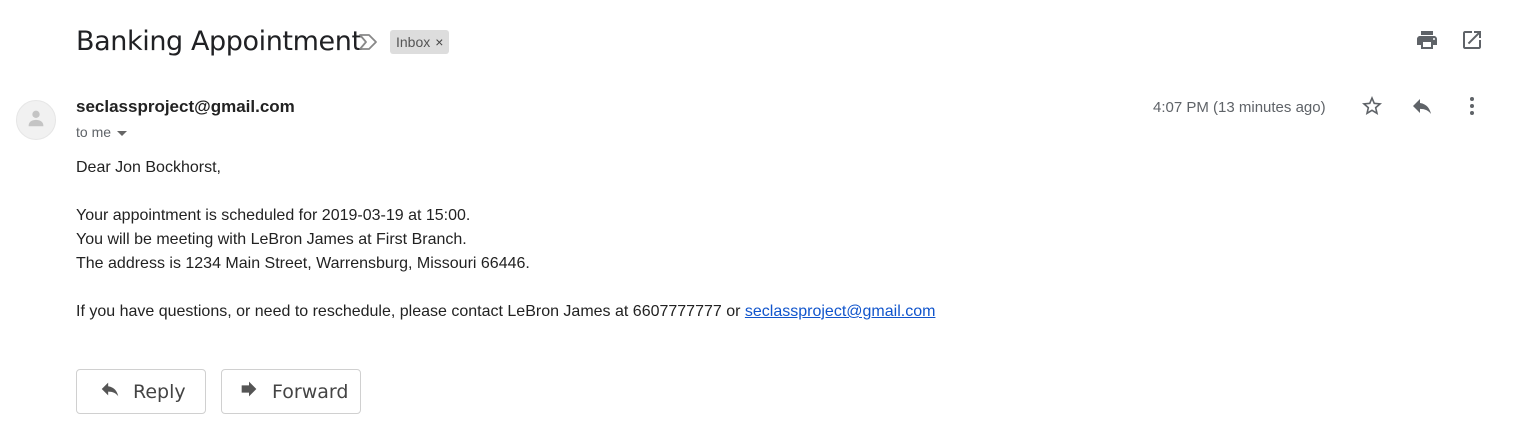  Describe the element at coordinates (185, 107) in the screenshot. I see `sender-email: seclassproject@gmail.com` at that location.